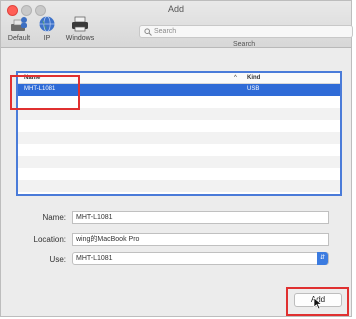  What do you see at coordinates (246, 31) in the screenshot?
I see `search-field: Search` at bounding box center [246, 31].